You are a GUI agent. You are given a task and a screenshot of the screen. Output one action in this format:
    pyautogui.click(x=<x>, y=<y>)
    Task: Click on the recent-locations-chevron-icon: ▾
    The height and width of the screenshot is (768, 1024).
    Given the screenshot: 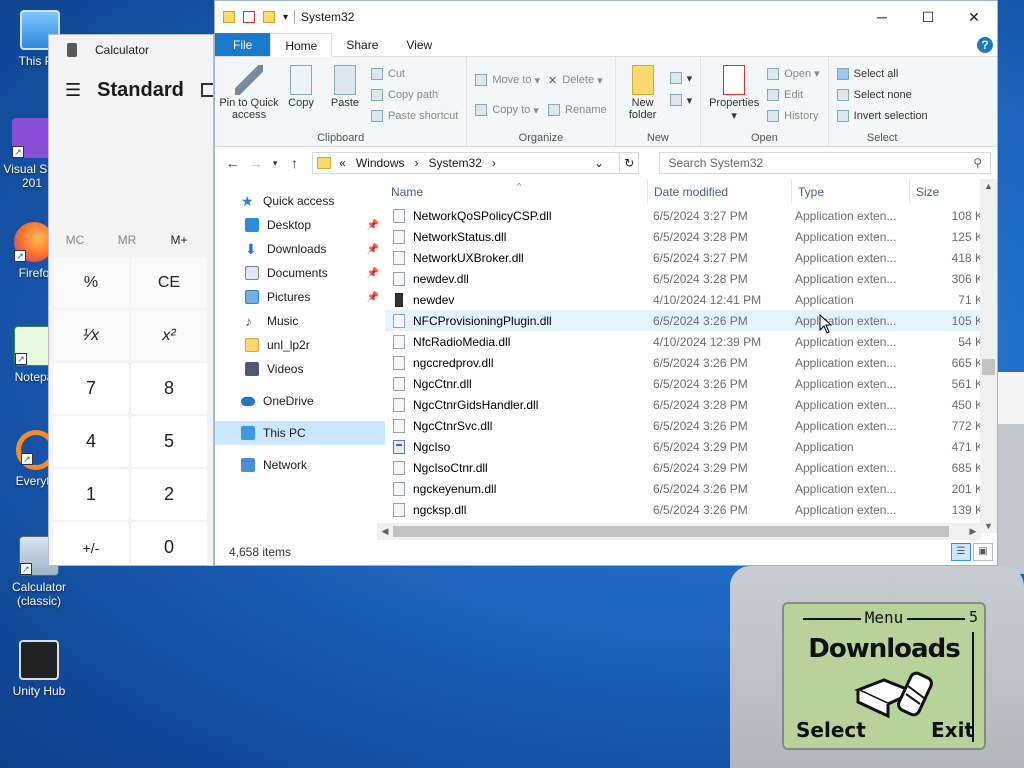 What is the action you would take?
    pyautogui.click(x=274, y=163)
    